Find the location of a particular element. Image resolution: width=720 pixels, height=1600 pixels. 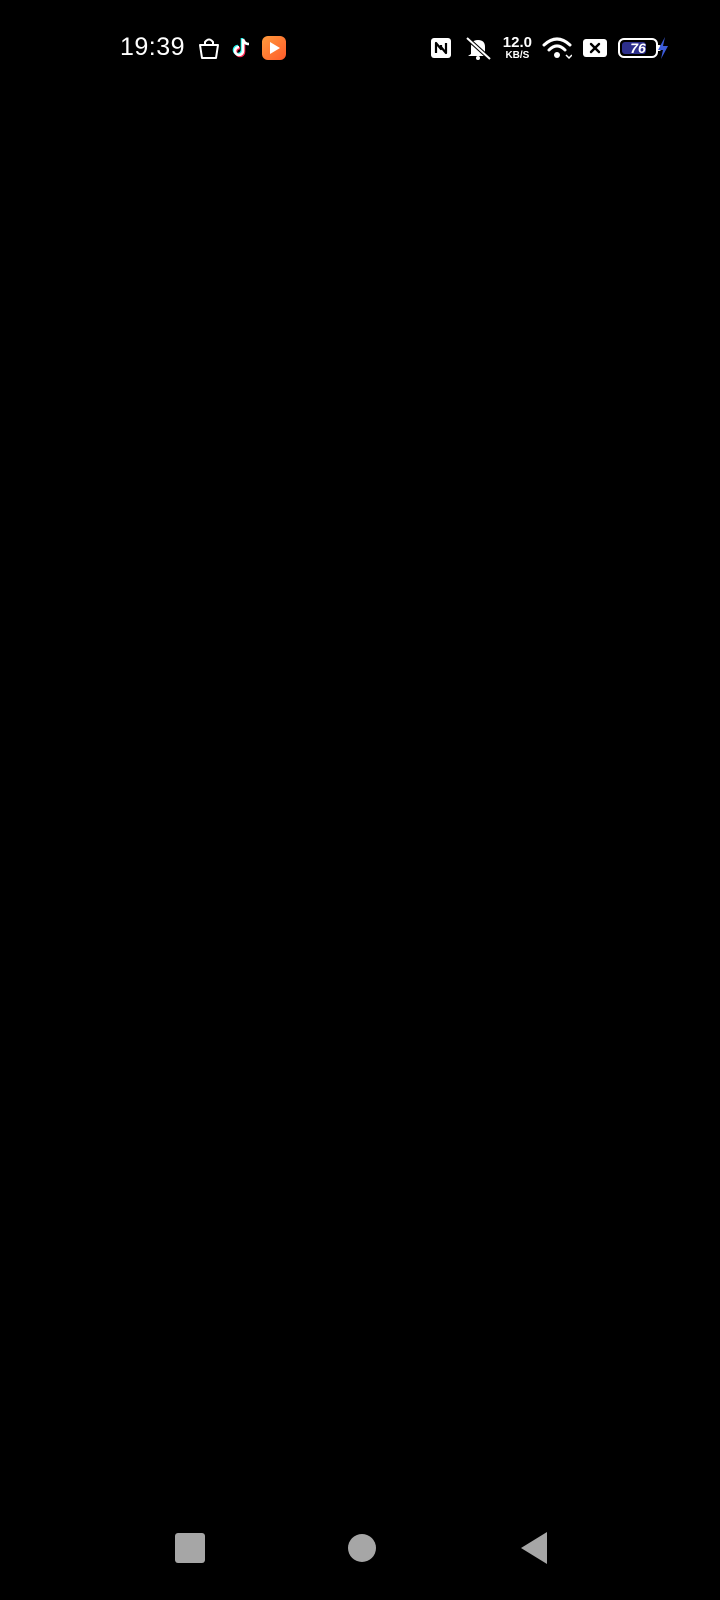

circle-icon is located at coordinates (362, 1548).